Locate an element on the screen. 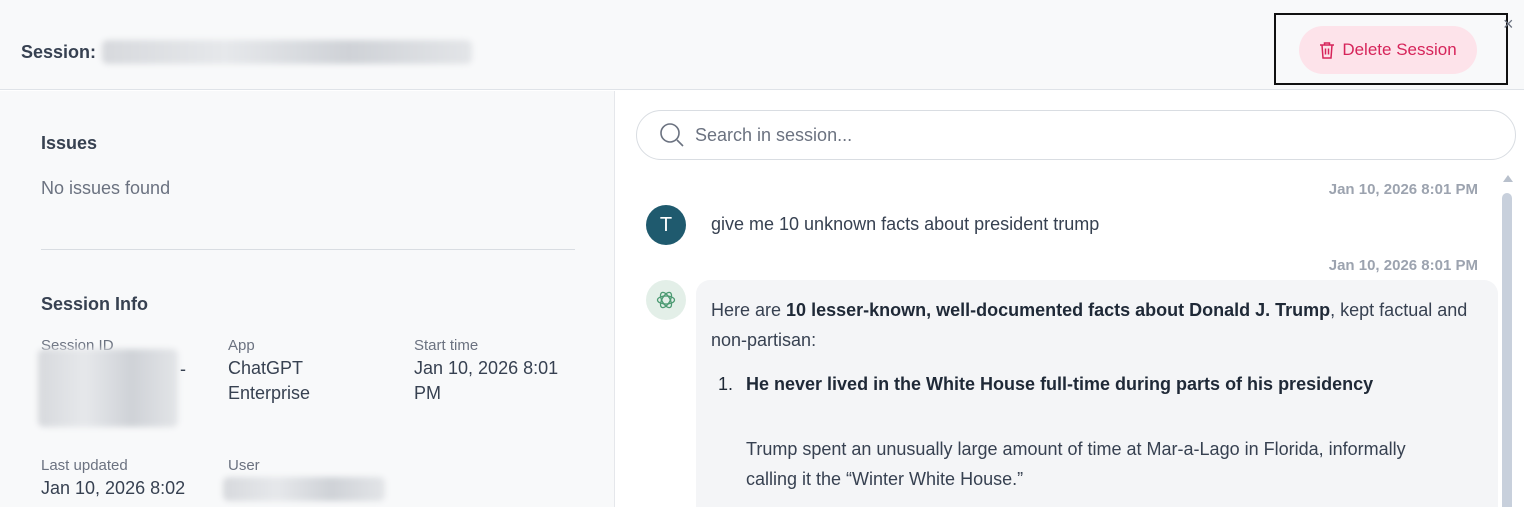 The image size is (1524, 507). delete-session-button: Delete Session is located at coordinates (1388, 50).